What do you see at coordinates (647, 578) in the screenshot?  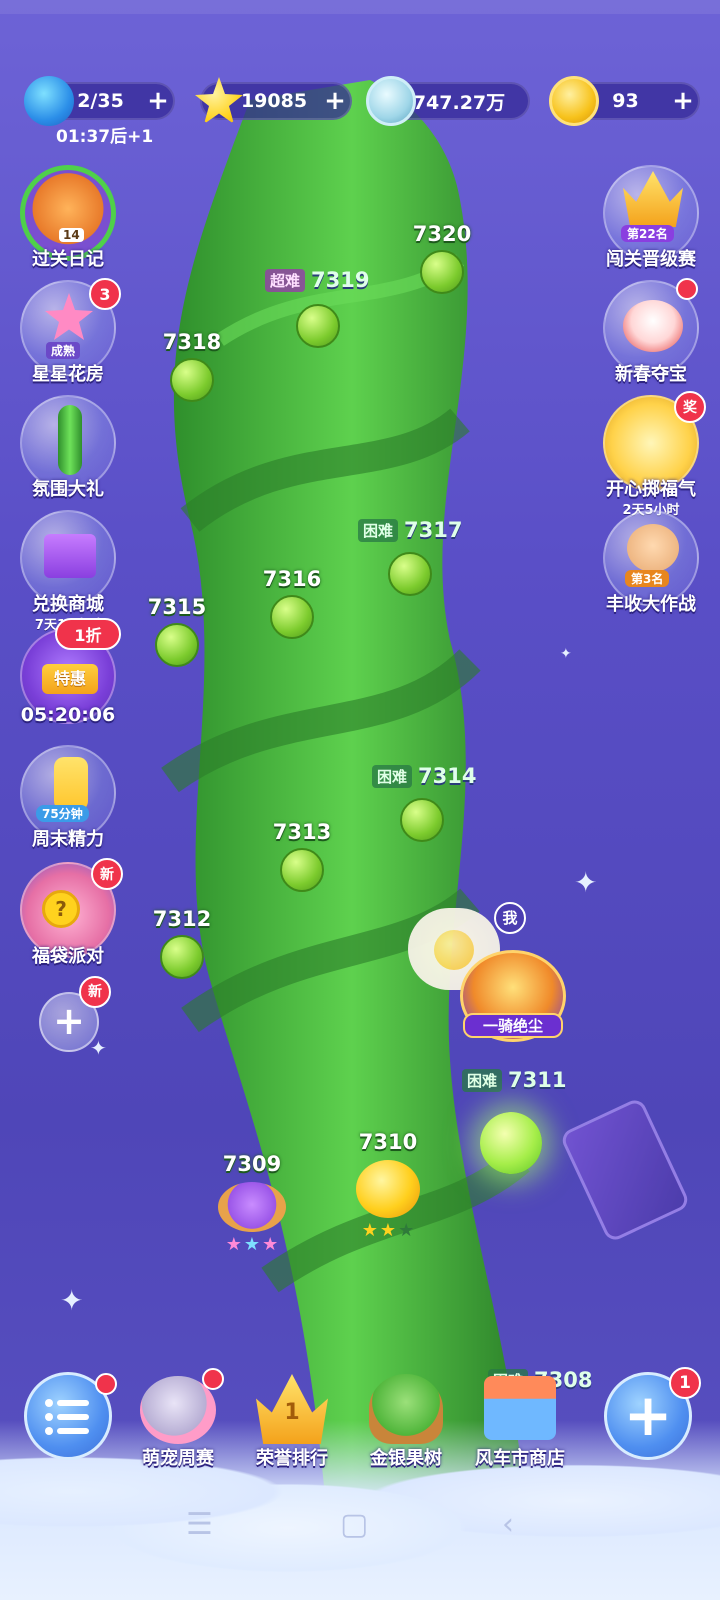 I see `harvest-rank: 第3名` at bounding box center [647, 578].